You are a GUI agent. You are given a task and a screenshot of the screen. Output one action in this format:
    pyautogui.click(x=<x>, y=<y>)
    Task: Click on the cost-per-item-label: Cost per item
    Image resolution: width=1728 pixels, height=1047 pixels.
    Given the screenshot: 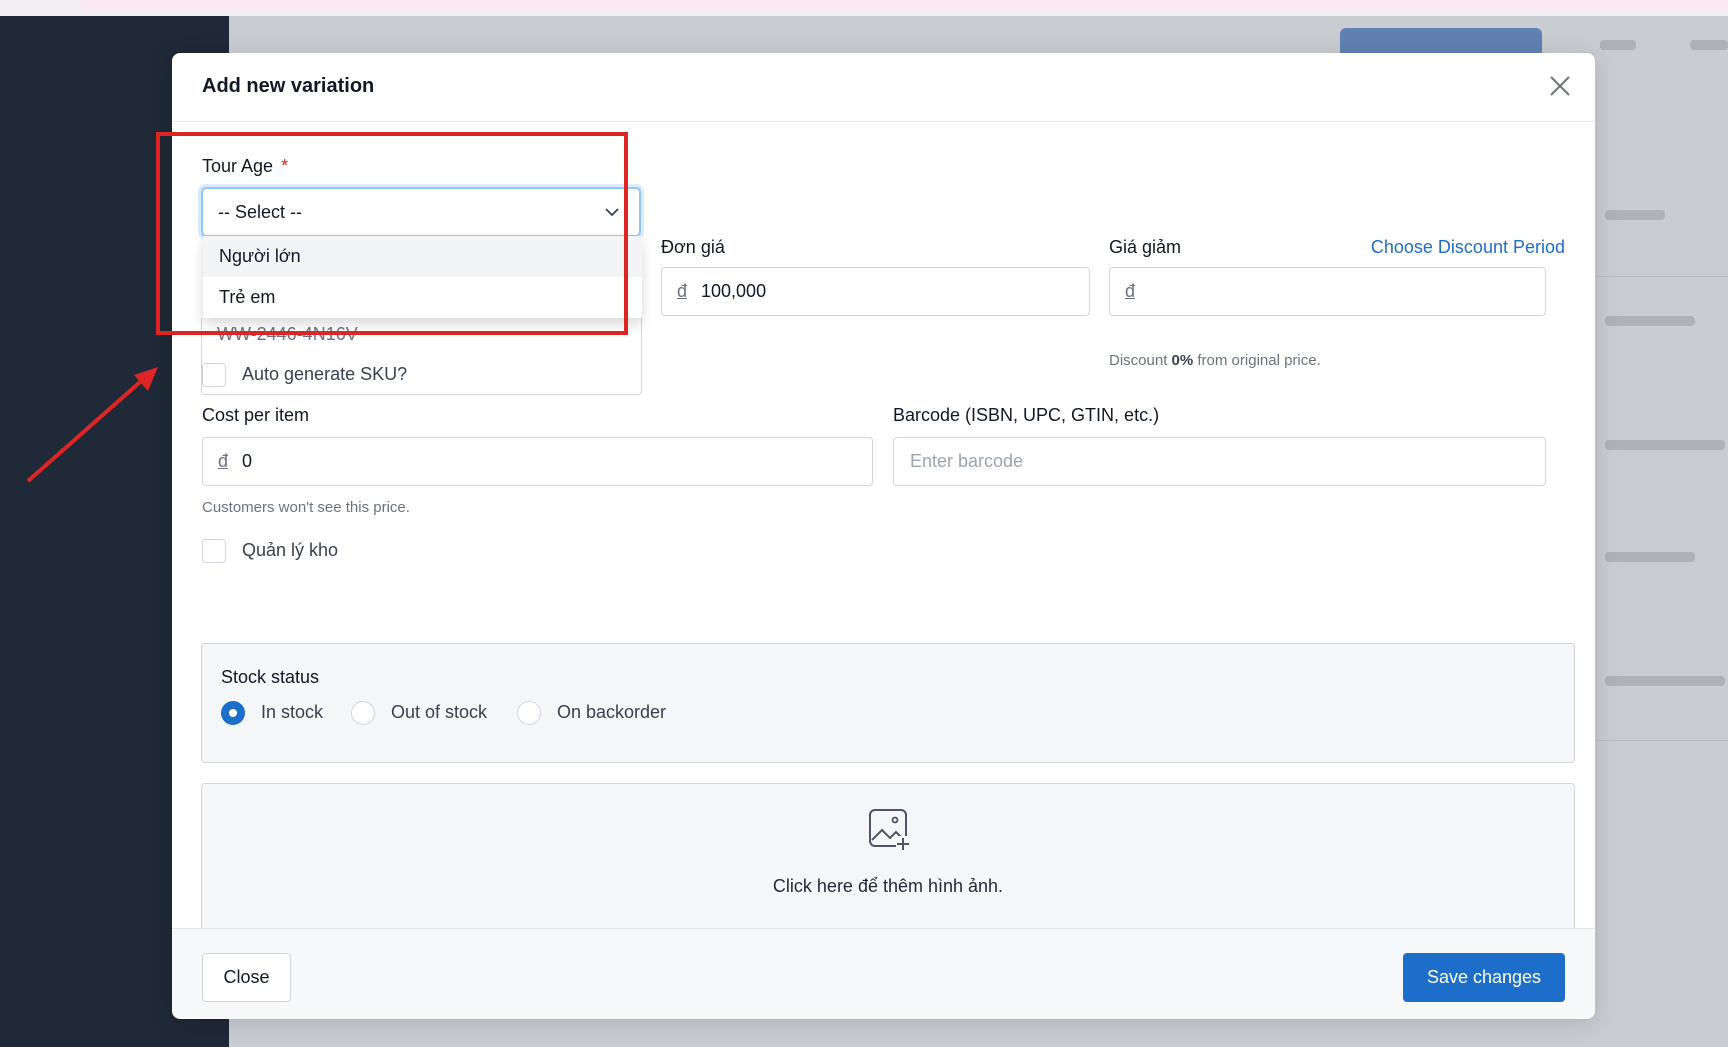 What is the action you would take?
    pyautogui.click(x=256, y=415)
    